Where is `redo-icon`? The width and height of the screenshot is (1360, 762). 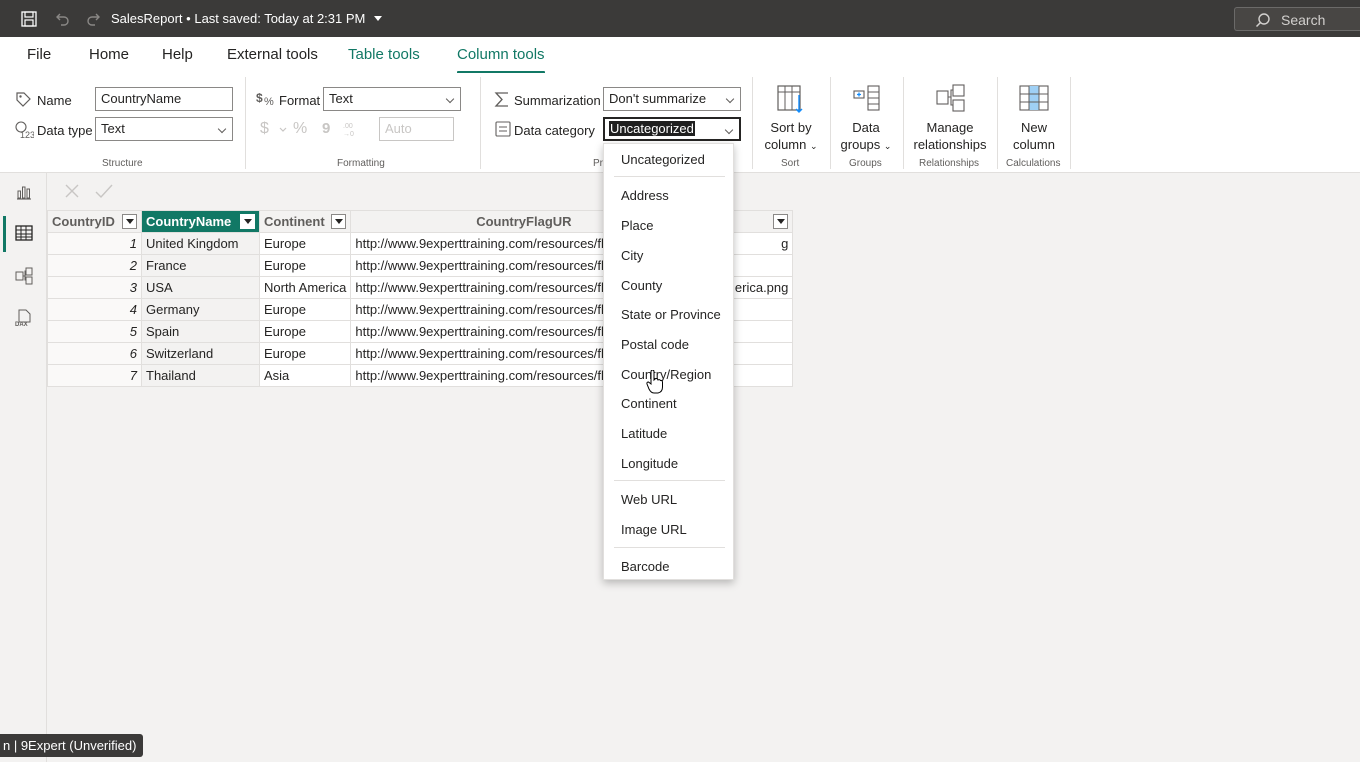 redo-icon is located at coordinates (94, 19).